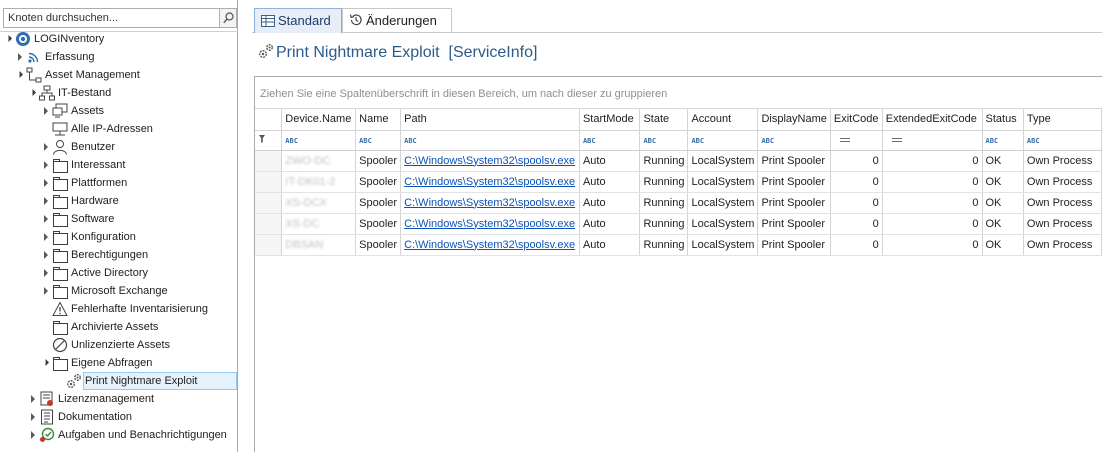 The width and height of the screenshot is (1102, 452). I want to click on tree-item-benutzer: Benutzer, so click(78, 147).